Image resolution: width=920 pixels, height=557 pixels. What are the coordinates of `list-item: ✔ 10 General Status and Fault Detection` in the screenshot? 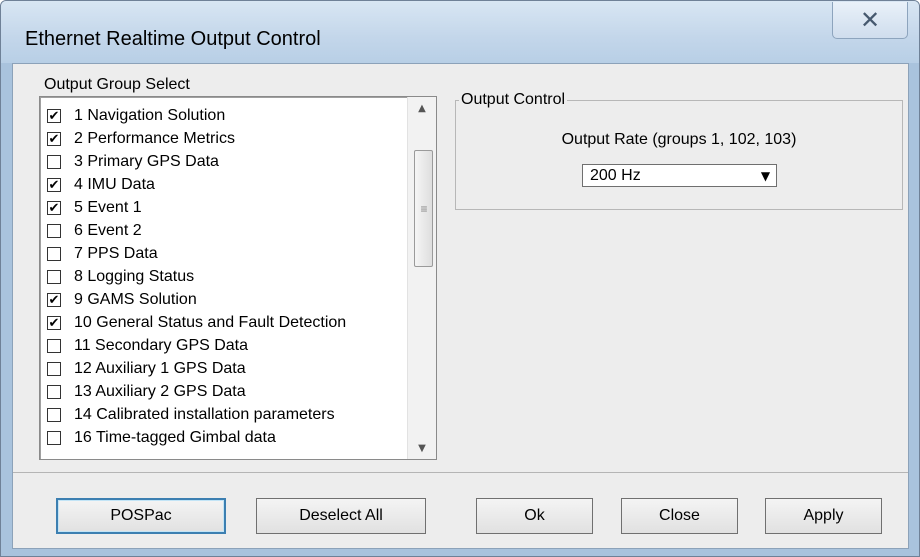 It's located at (223, 323).